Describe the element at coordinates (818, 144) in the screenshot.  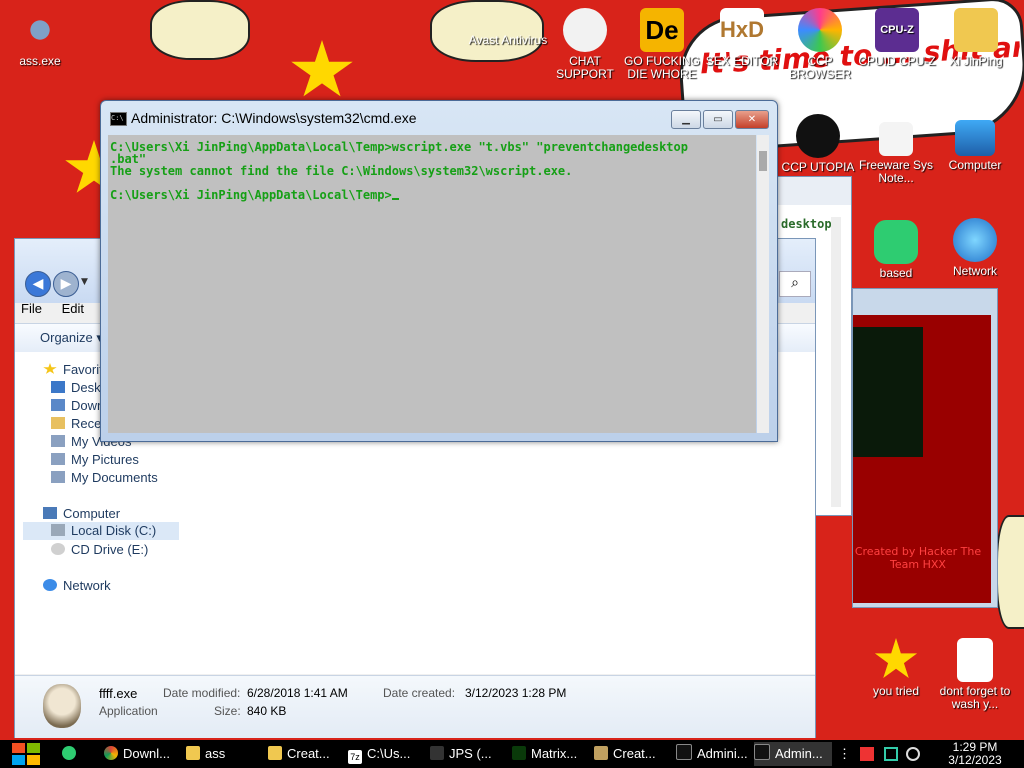
I see `desktop-icon-ccp-utopia: CCP UTOPIA` at that location.